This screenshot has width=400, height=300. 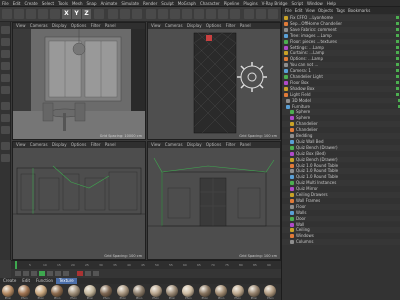 I want to click on menu-item-character: Character, so click(x=210, y=3).